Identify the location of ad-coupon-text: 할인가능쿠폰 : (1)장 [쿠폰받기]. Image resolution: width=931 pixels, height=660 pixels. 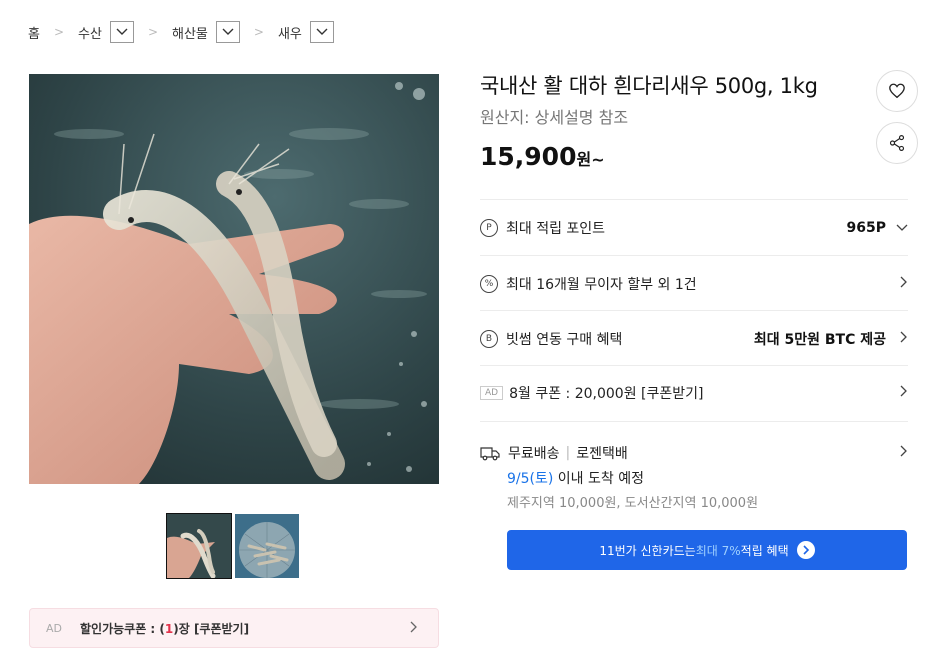
(164, 628).